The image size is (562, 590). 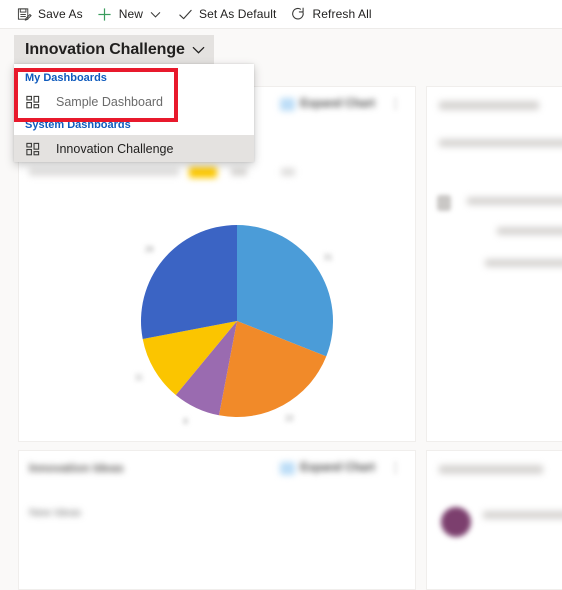 I want to click on pie-slice-label: 28, so click(x=149, y=249).